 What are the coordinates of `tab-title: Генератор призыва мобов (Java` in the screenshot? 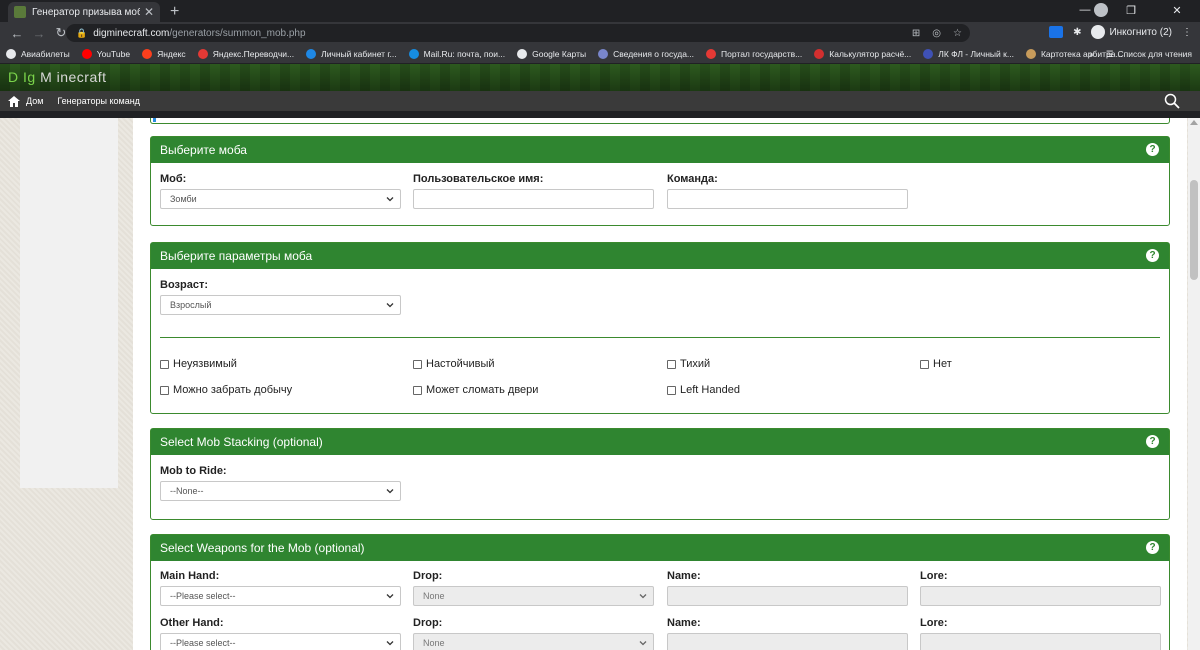 It's located at (86, 12).